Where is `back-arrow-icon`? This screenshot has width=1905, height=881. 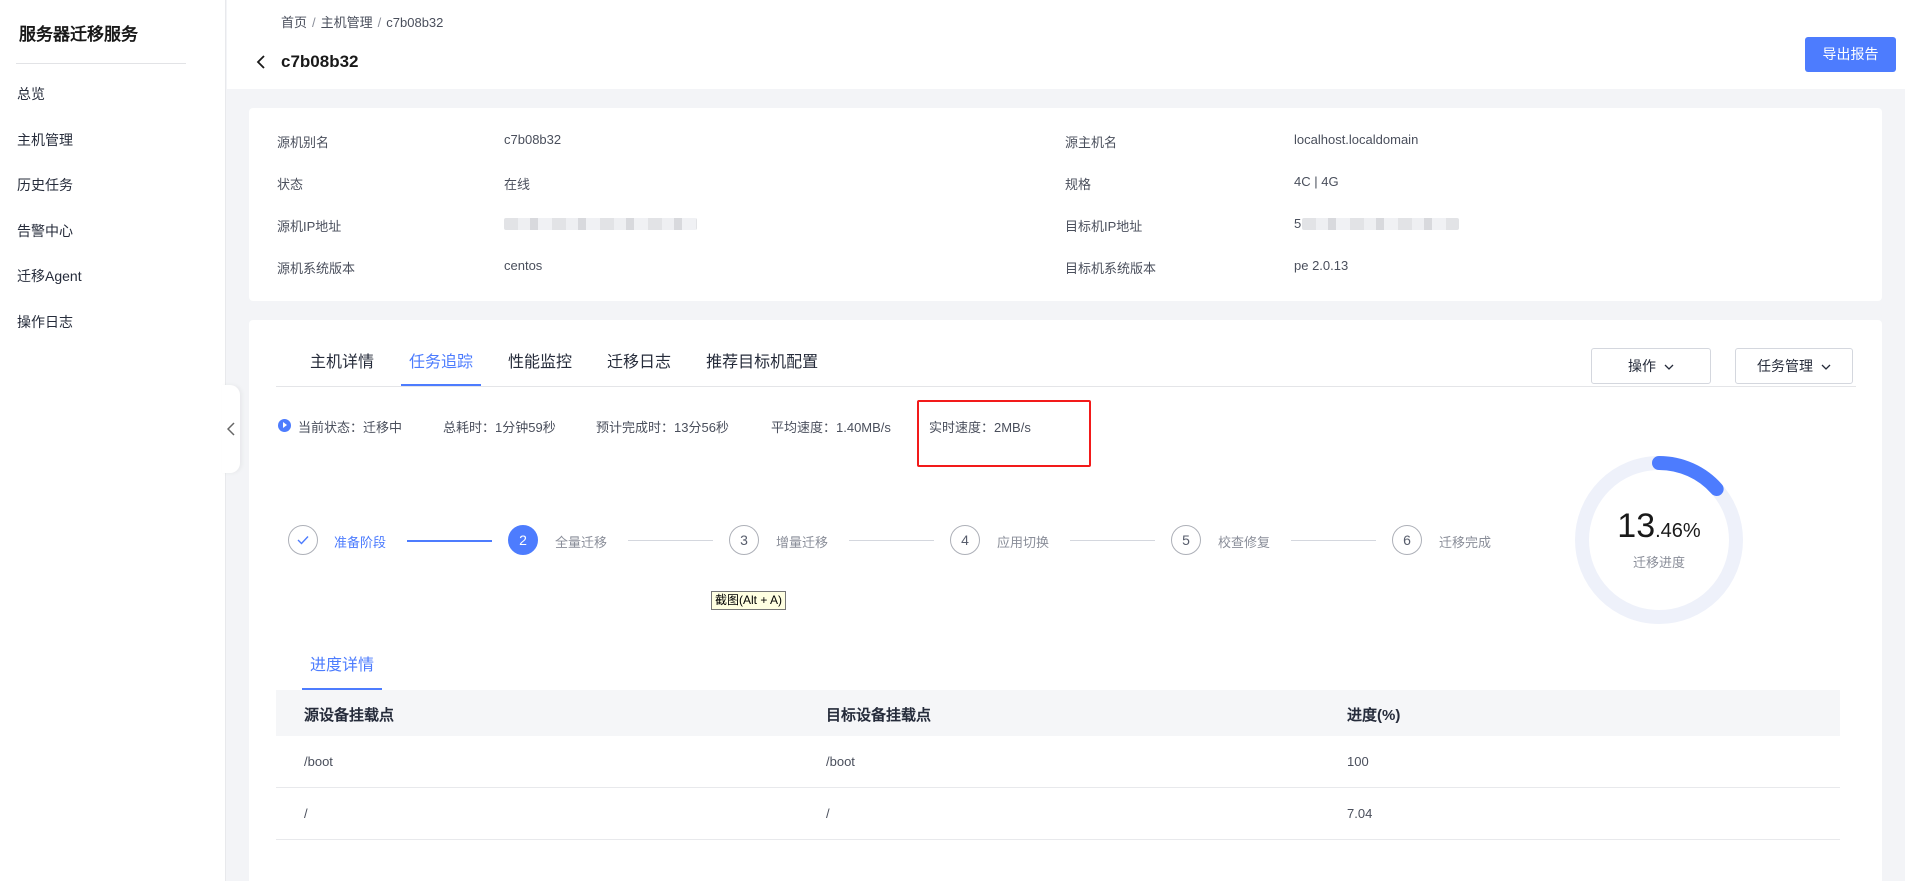 back-arrow-icon is located at coordinates (261, 62).